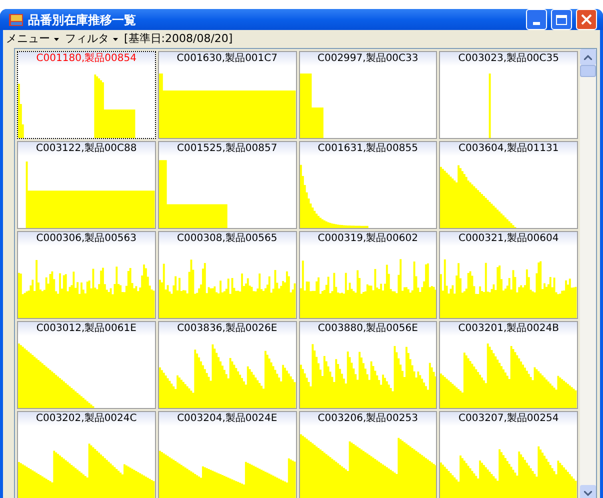 The height and width of the screenshot is (498, 603). I want to click on close-button, so click(586, 19).